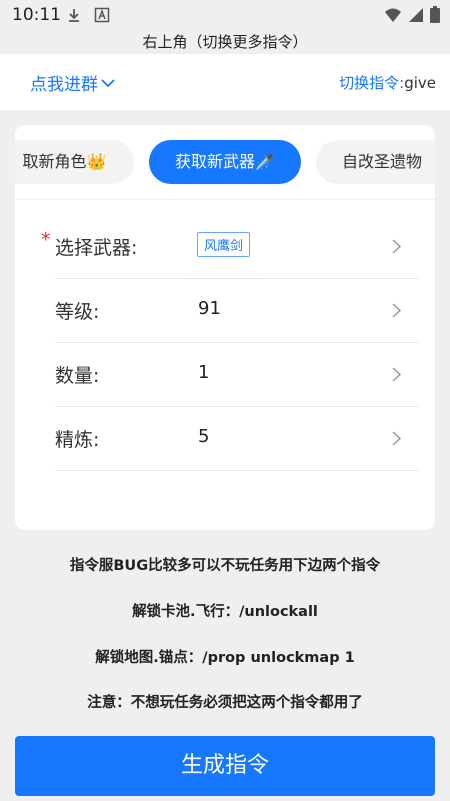  I want to click on note-line-1: 指令服BUG比较多可以不玩任务用下边两个指令, so click(225, 566).